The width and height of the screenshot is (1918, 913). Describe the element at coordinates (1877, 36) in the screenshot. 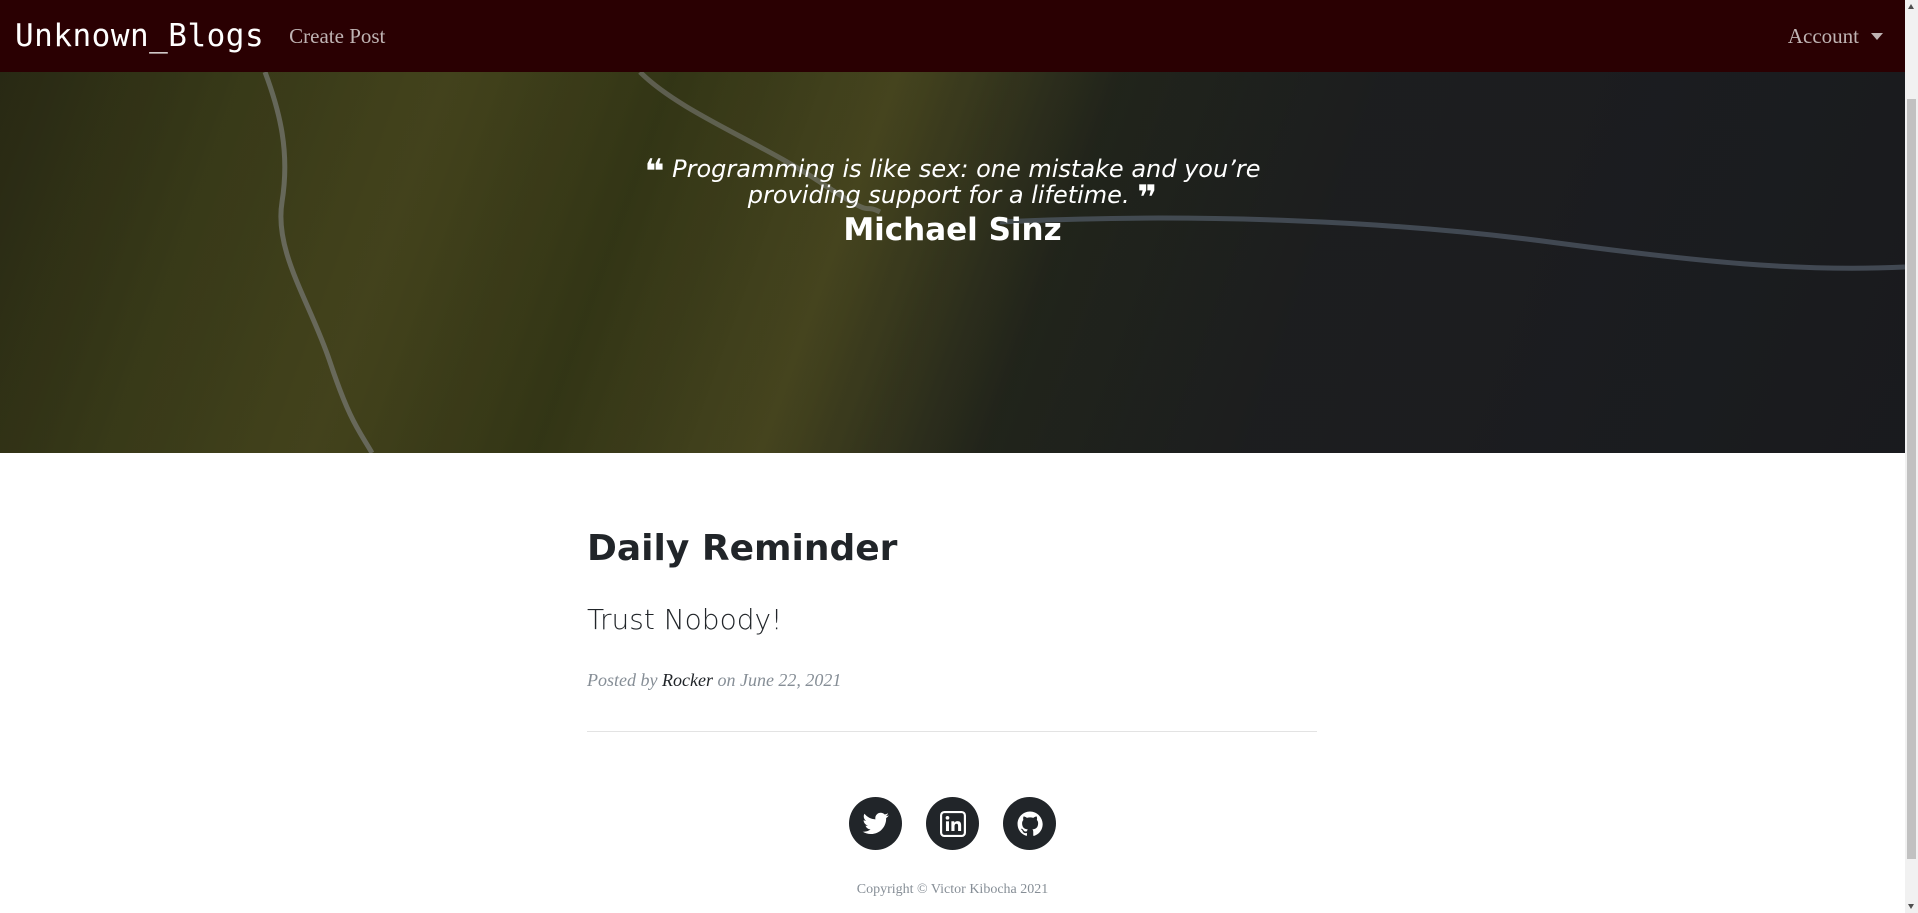

I see `caret-down-icon` at that location.